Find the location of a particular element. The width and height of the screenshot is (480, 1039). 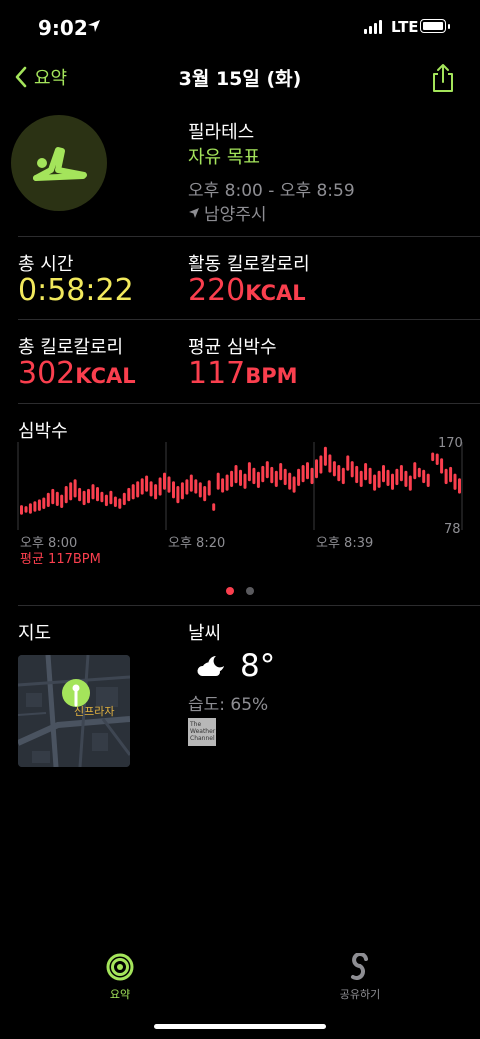

location-text: 남양주시 is located at coordinates (235, 215).